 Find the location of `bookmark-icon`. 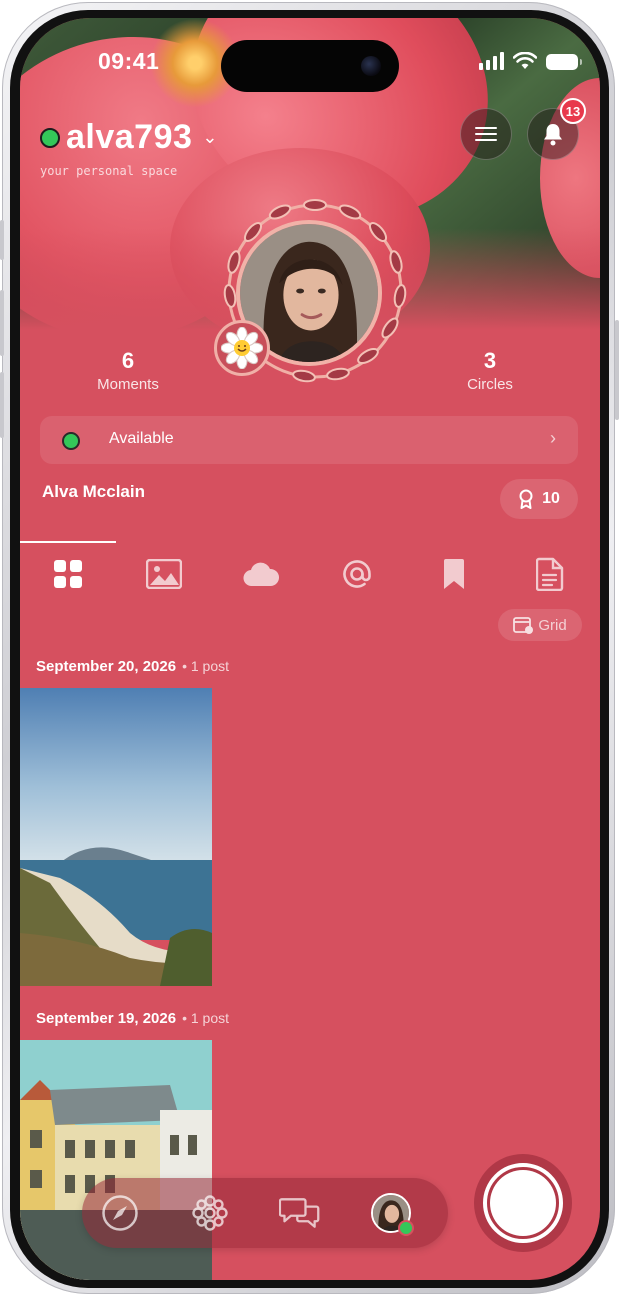

bookmark-icon is located at coordinates (454, 574).